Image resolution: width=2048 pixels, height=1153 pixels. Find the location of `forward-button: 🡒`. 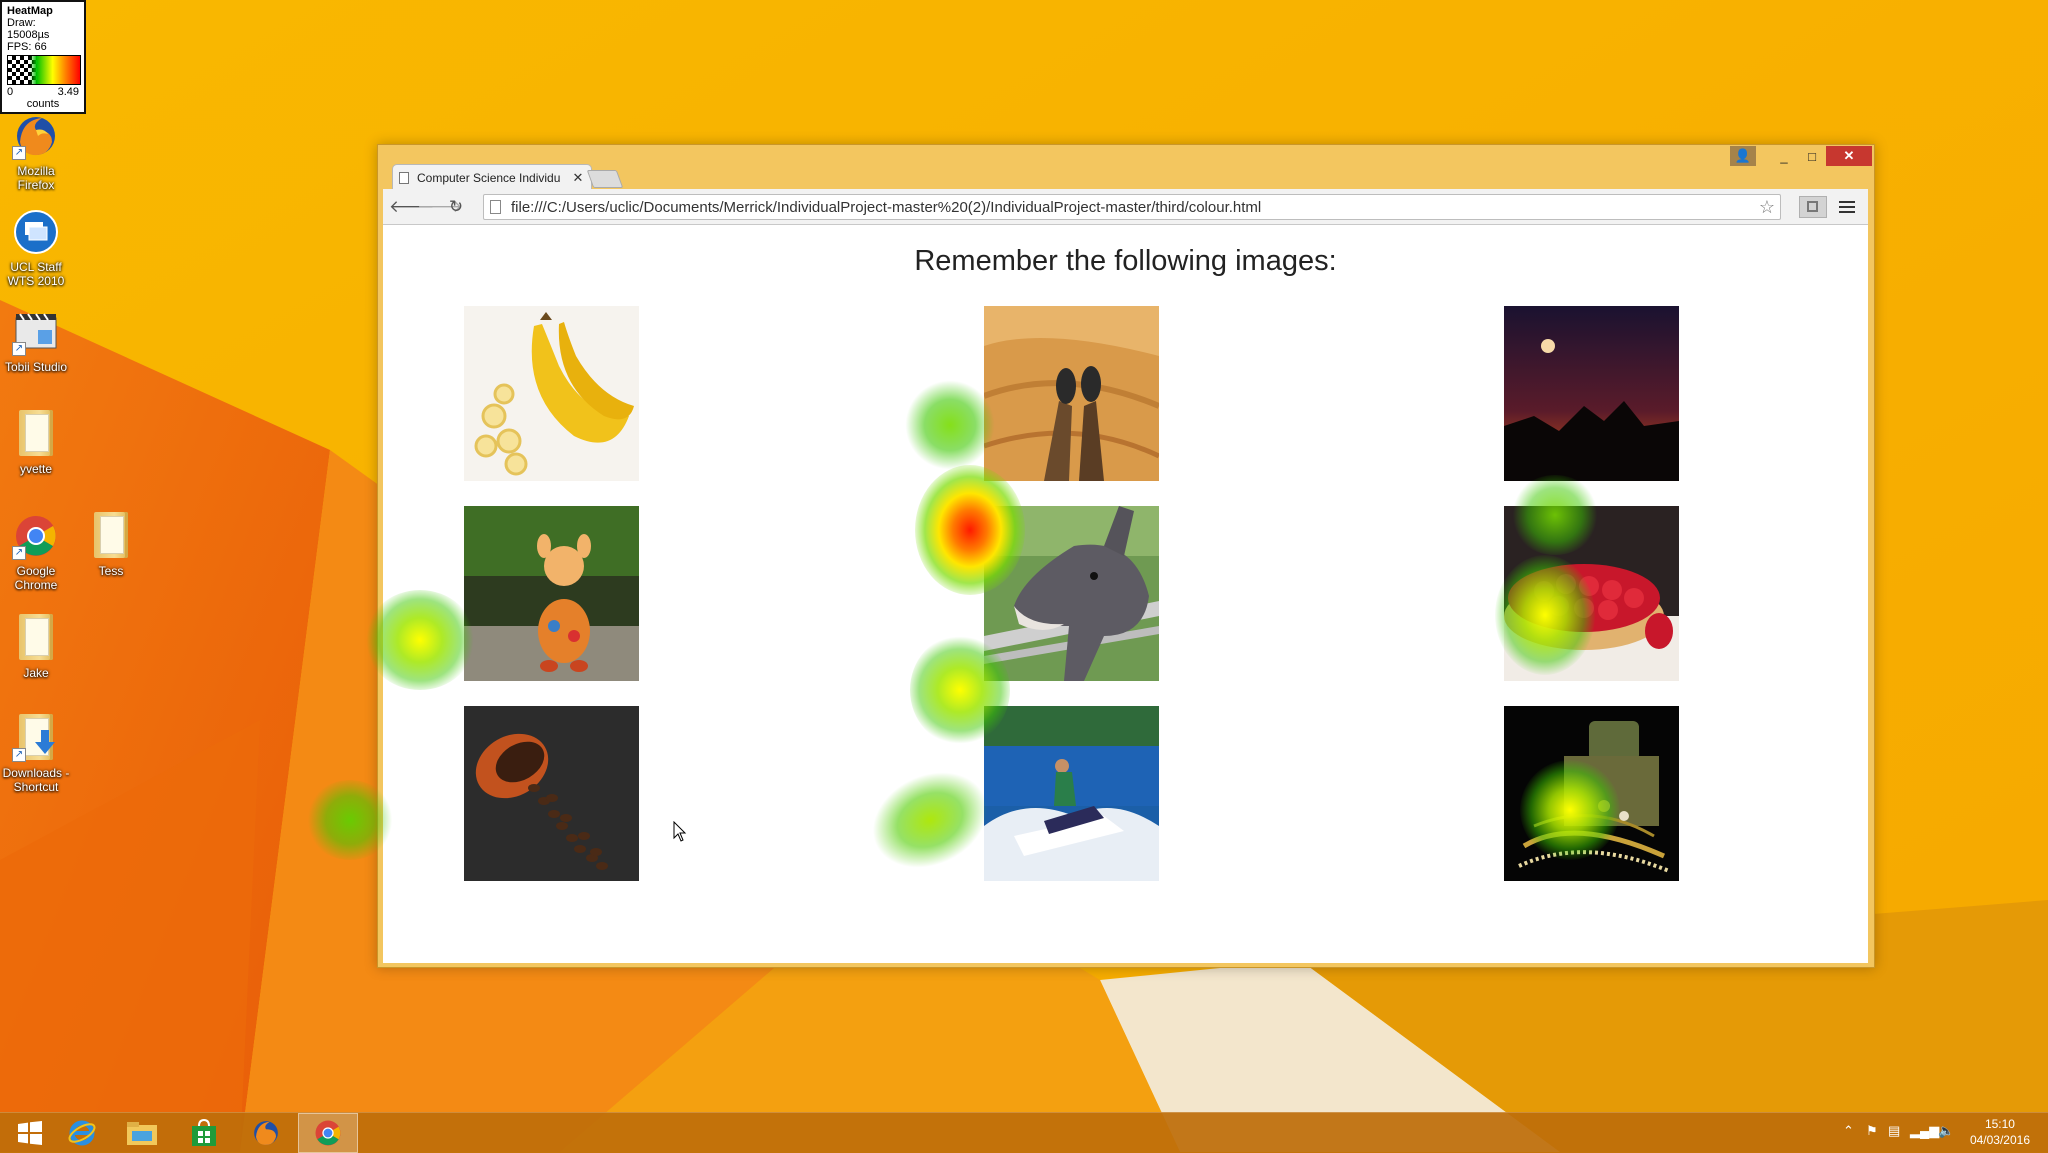

forward-button: 🡒 is located at coordinates (440, 207).